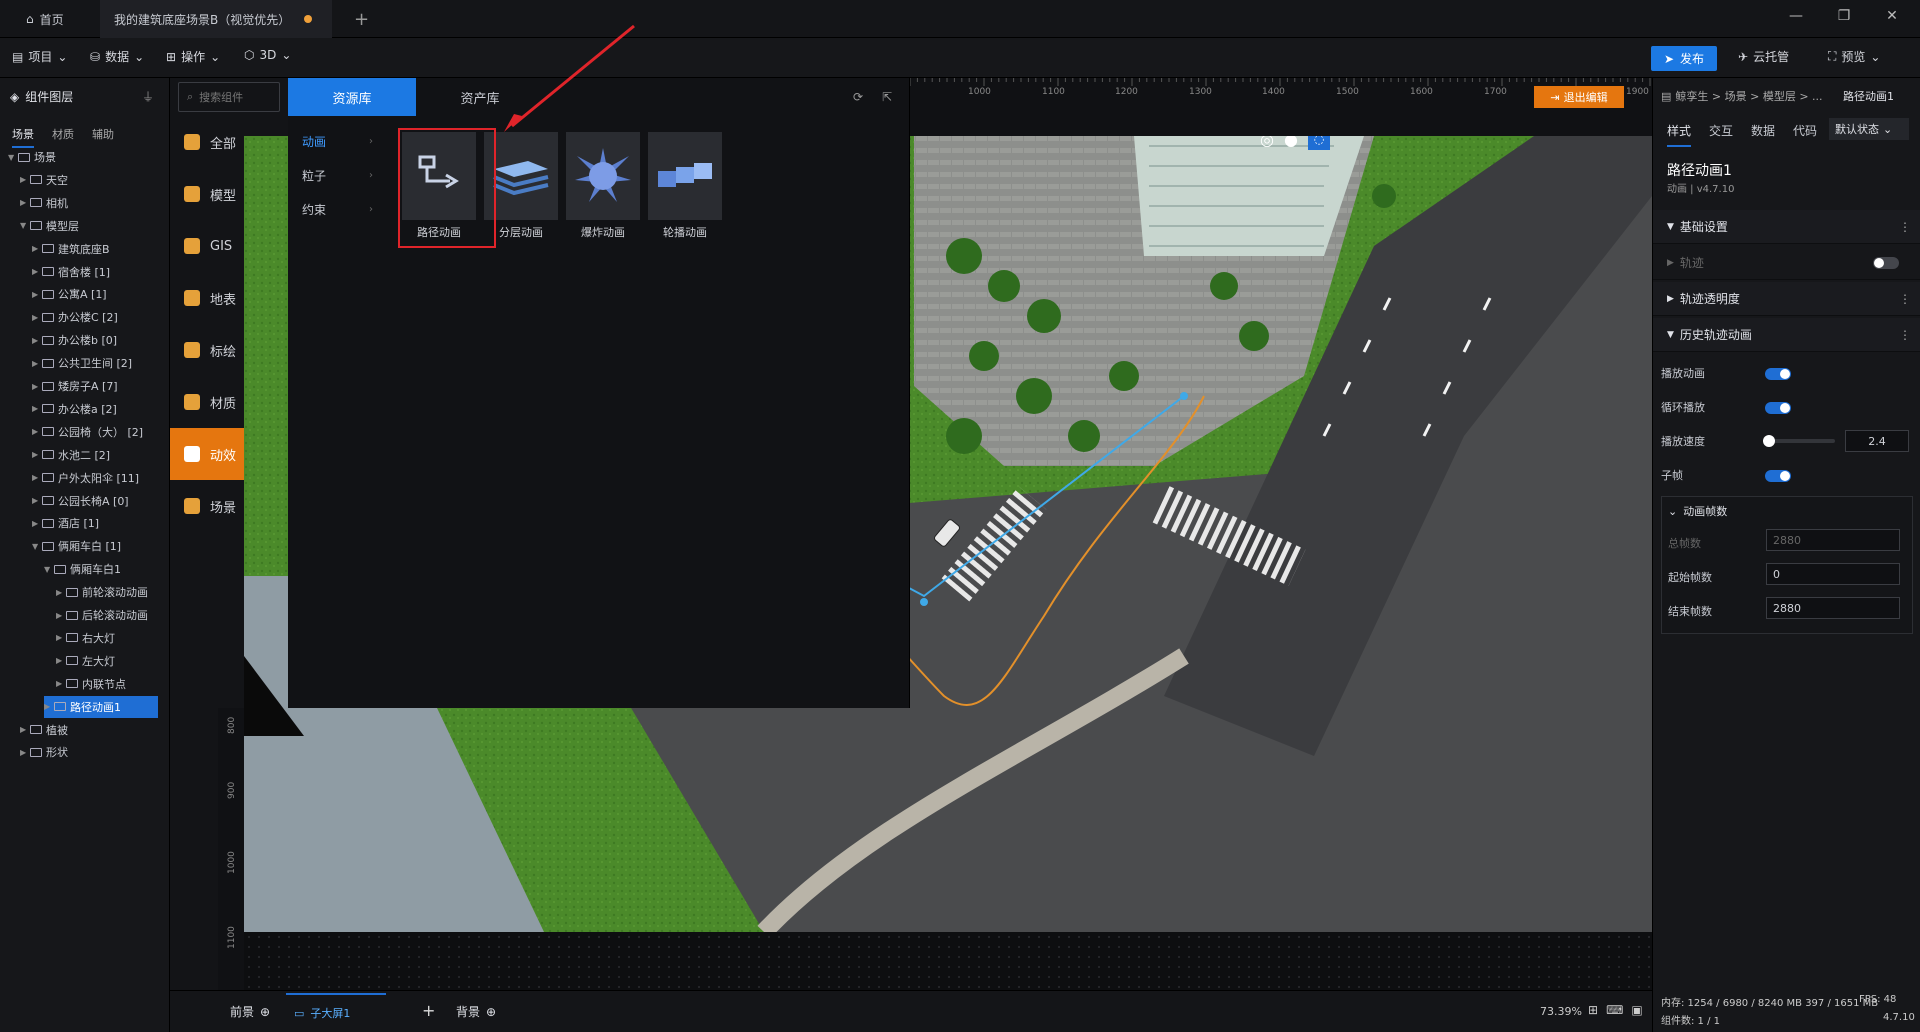 This screenshot has width=1920, height=1032. Describe the element at coordinates (603, 187) in the screenshot. I see `resource-card: 爆炸动画` at that location.